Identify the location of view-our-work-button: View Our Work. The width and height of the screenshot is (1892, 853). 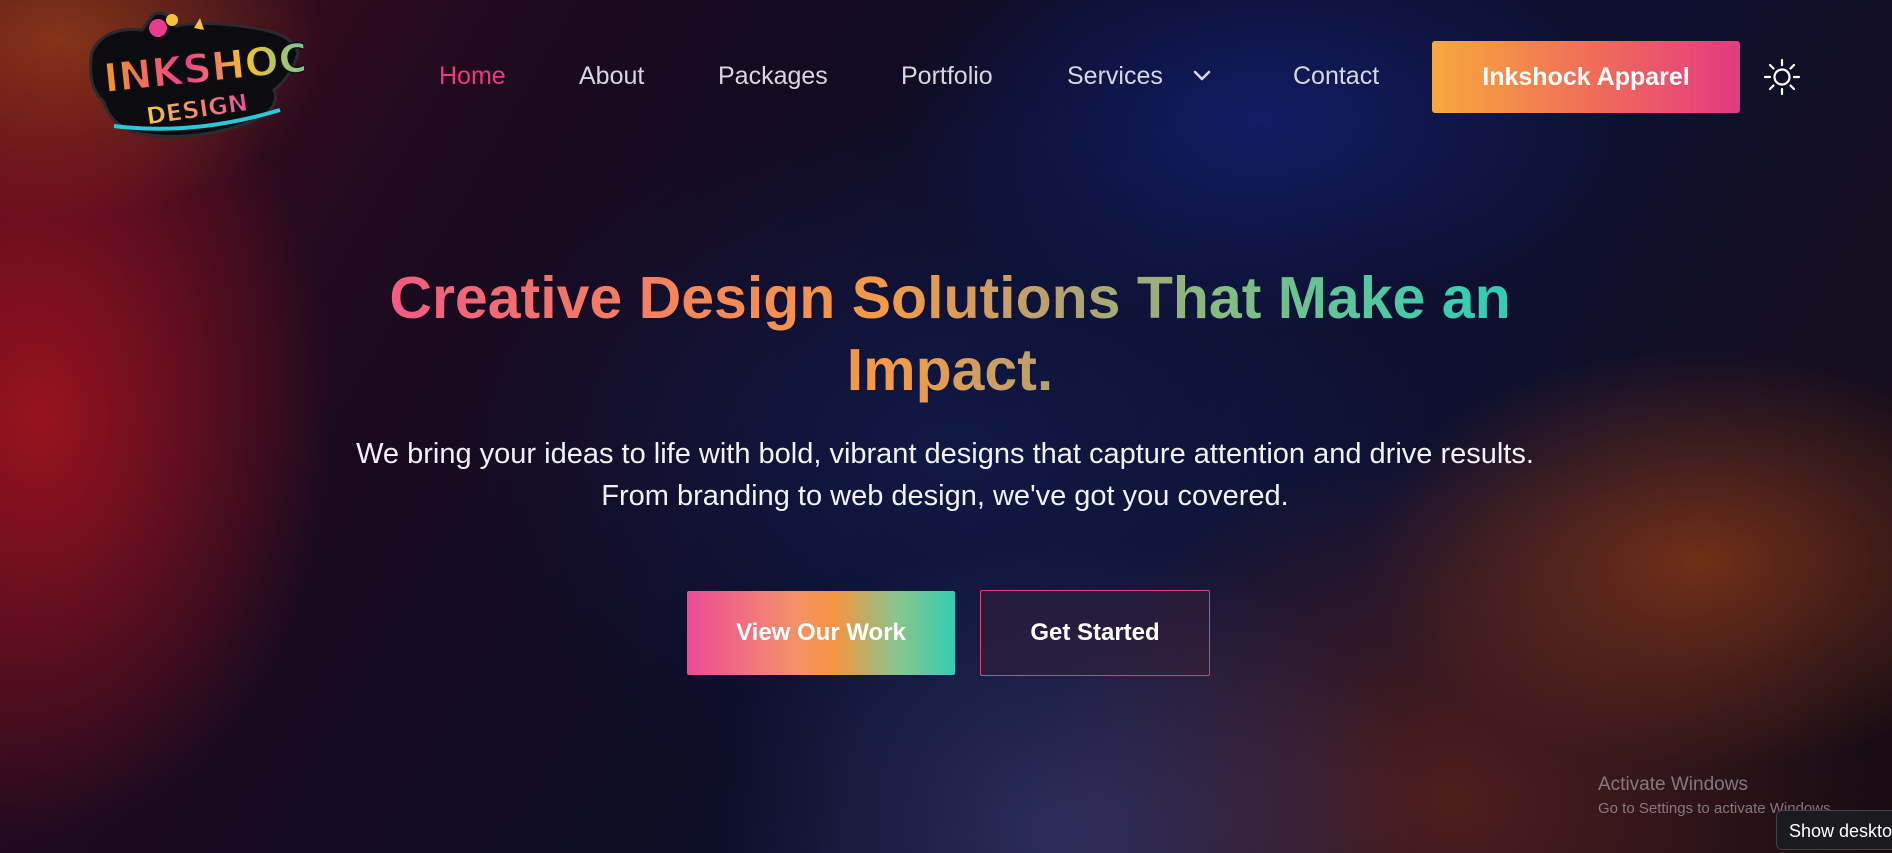
(821, 633).